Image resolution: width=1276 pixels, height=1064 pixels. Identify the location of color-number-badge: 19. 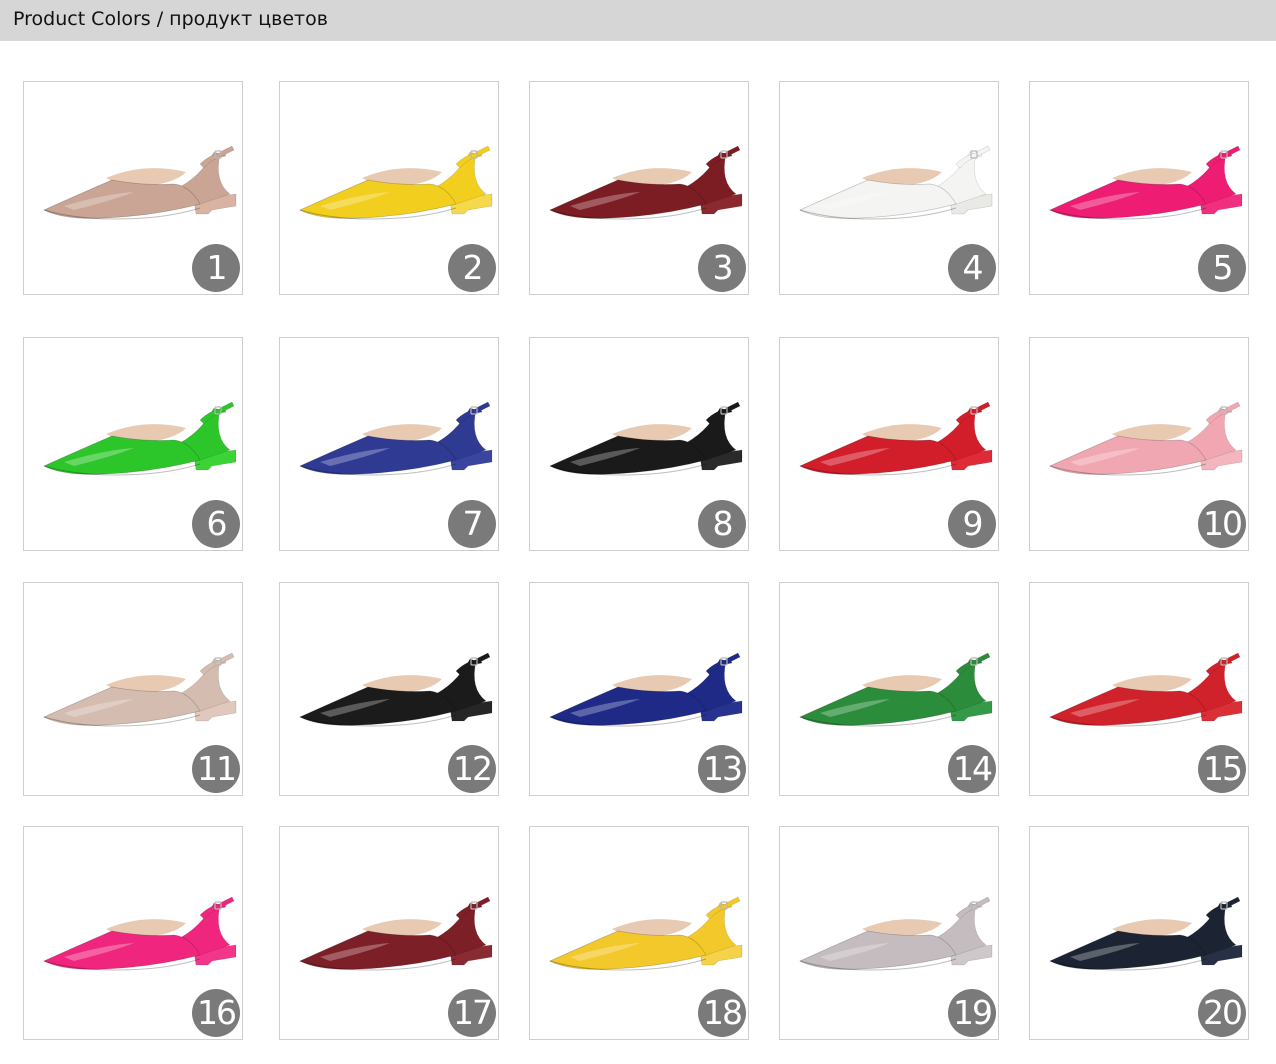
(972, 1013).